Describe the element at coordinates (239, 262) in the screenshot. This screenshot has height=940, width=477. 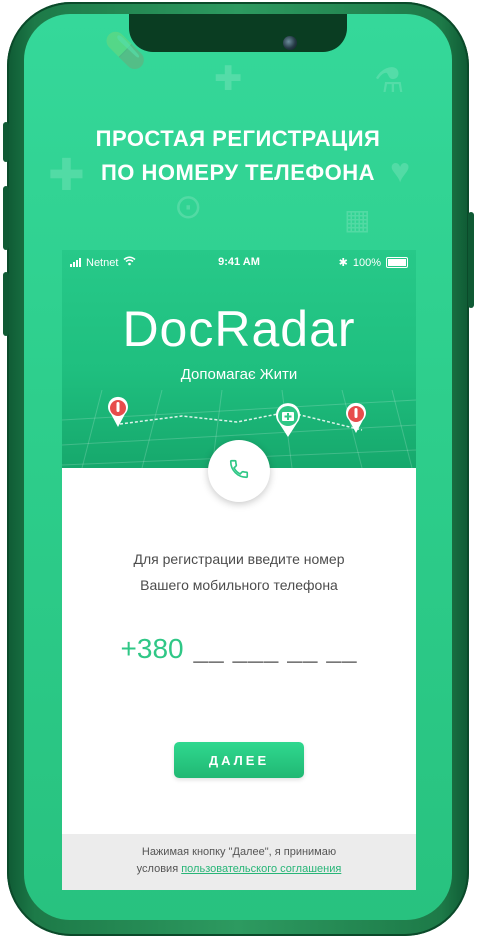
I see `status-bar: Netnet 9:41 AM ✱ 100%` at that location.